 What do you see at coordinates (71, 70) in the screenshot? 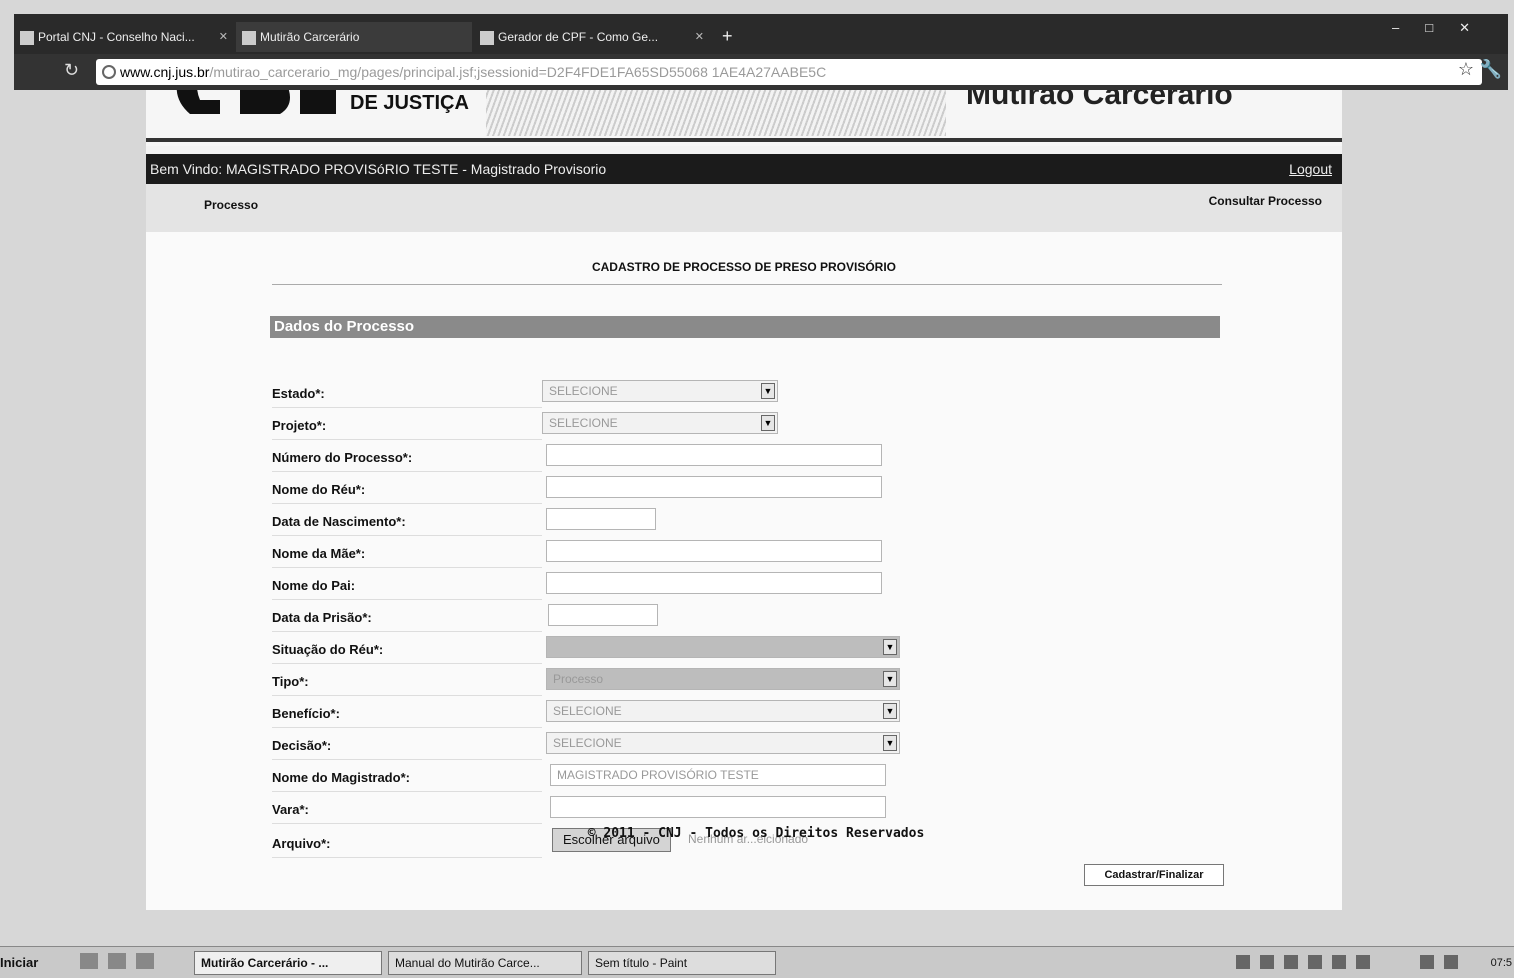
I see `reload-icon: ↻` at bounding box center [71, 70].